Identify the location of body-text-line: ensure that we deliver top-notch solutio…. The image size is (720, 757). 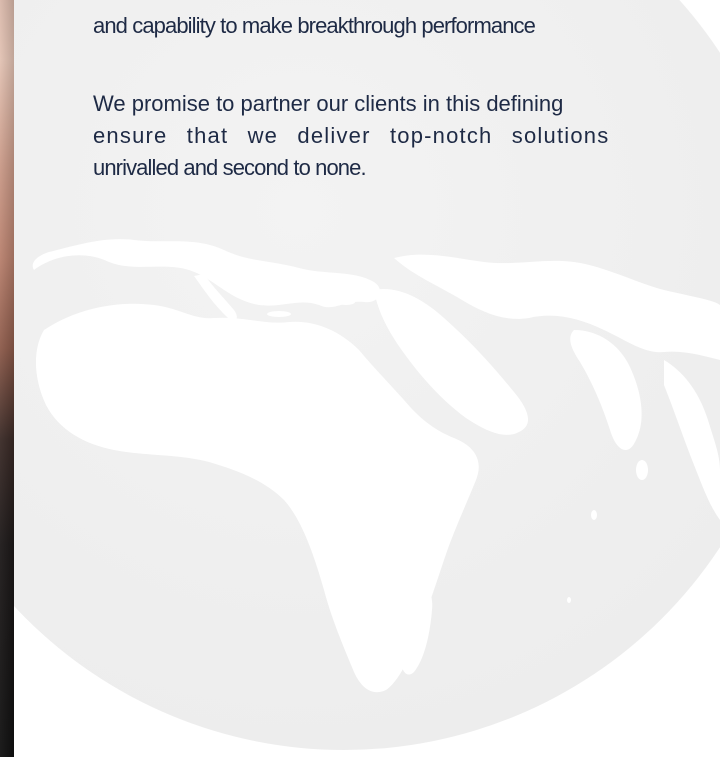
(351, 135).